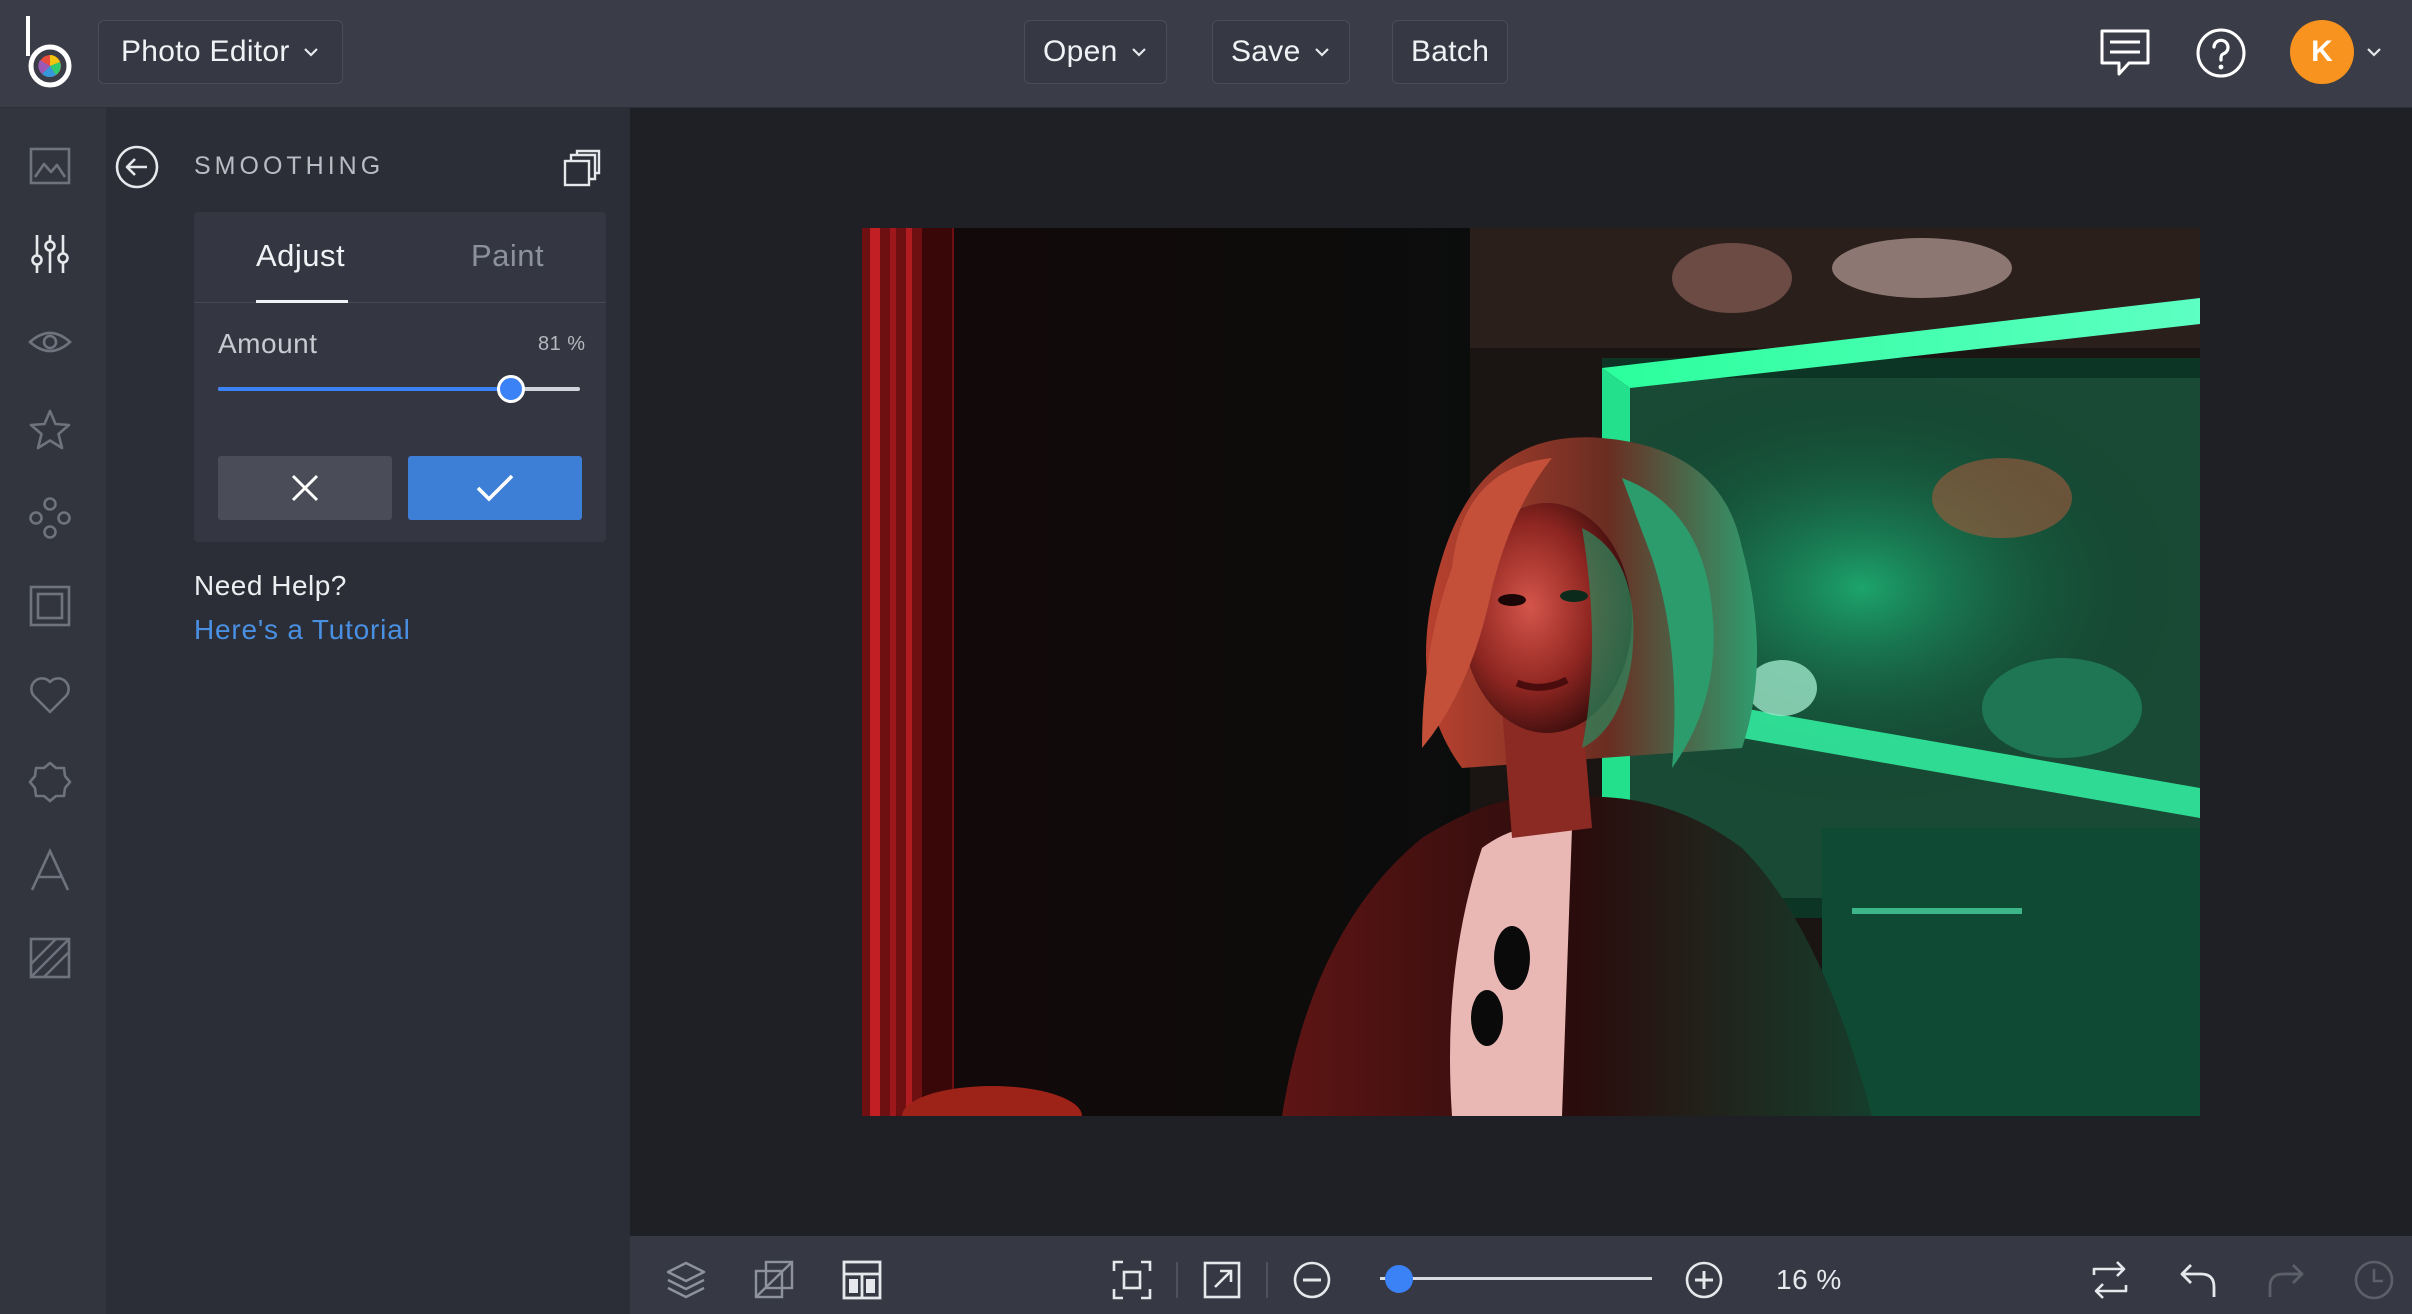 This screenshot has height=1314, width=2412. I want to click on layout-icon, so click(862, 1280).